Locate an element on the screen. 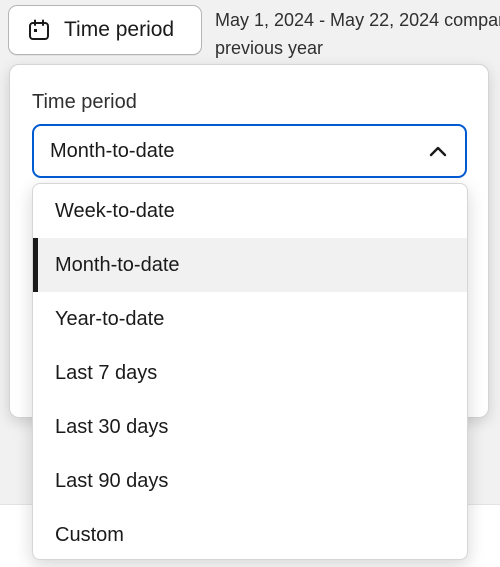  time-period-button: Time period is located at coordinates (105, 30).